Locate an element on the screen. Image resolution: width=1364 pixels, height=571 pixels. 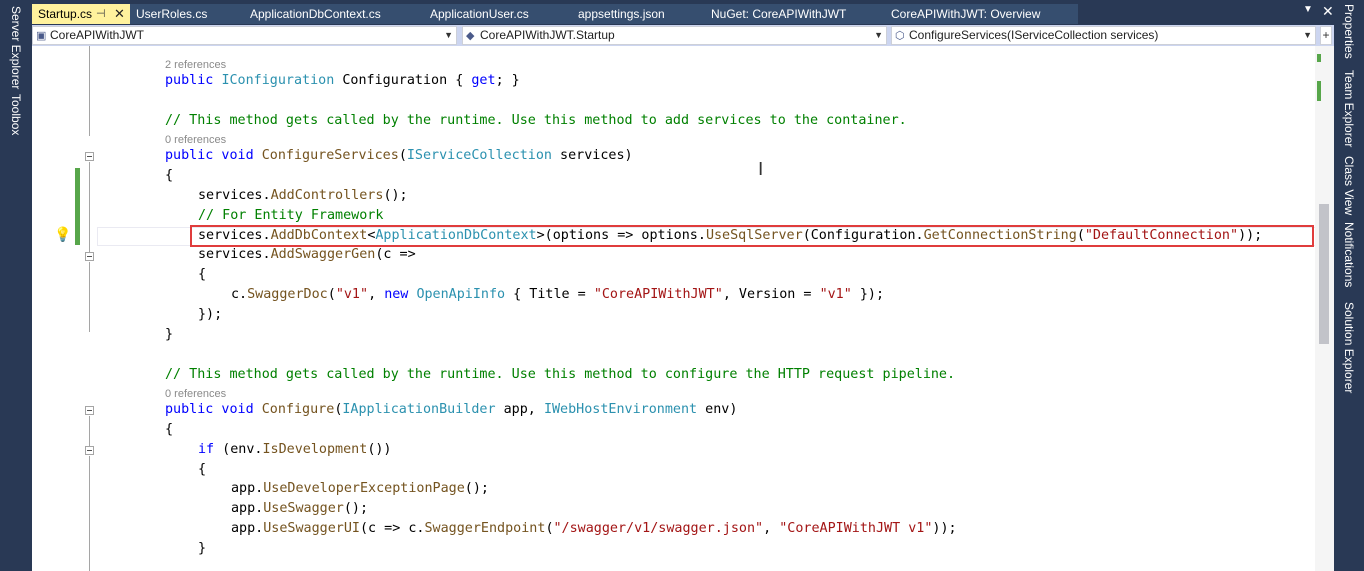
project-dropdown: ▣ CoreAPIWithJWT ▼ is located at coordinates (244, 35).